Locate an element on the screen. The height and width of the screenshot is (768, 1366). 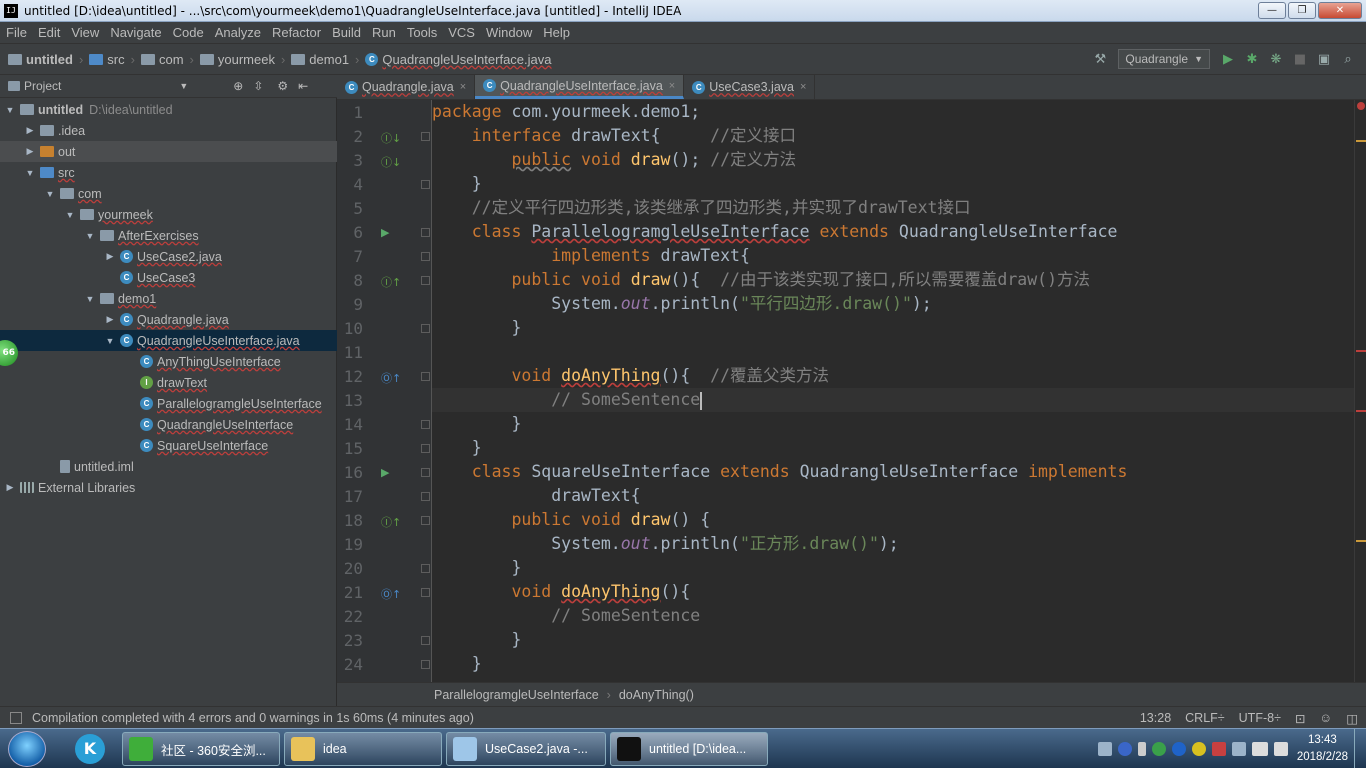
code-line: // SomeSentence is located at coordinates (566, 616).